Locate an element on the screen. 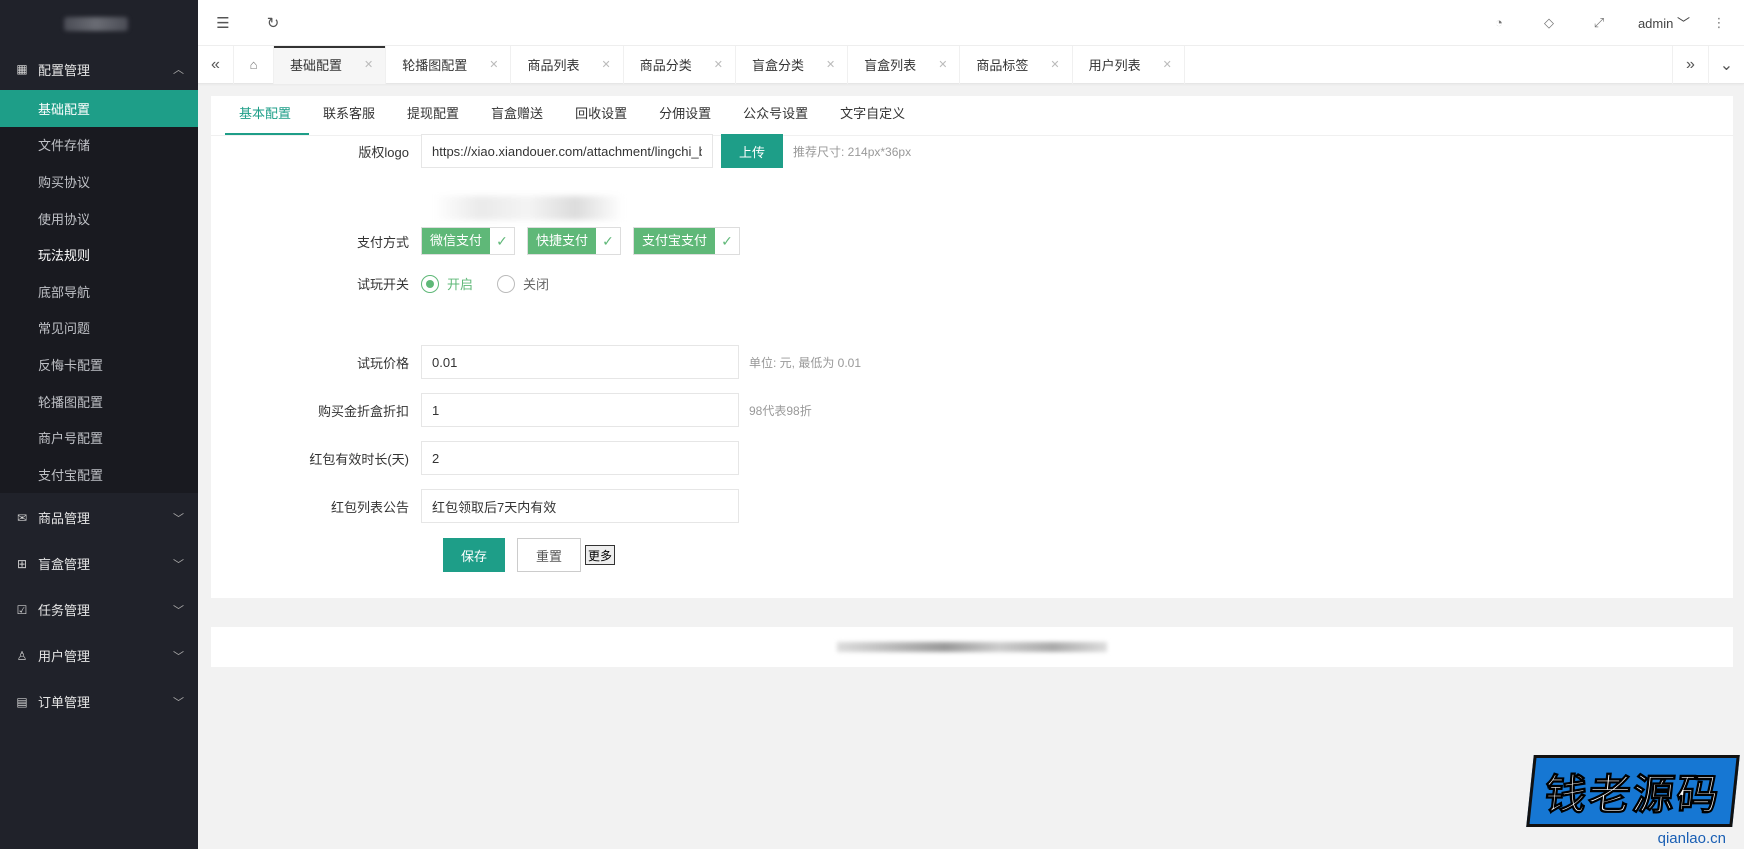 The width and height of the screenshot is (1744, 849). tab-label: 用户列表 is located at coordinates (1114, 65).